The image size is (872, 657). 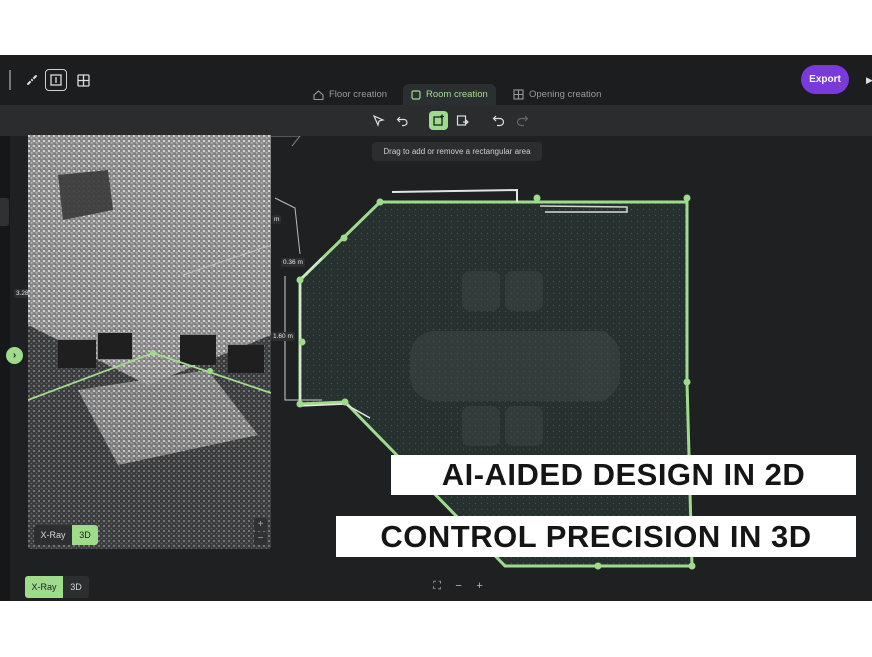 What do you see at coordinates (518, 94) in the screenshot?
I see `window-icon` at bounding box center [518, 94].